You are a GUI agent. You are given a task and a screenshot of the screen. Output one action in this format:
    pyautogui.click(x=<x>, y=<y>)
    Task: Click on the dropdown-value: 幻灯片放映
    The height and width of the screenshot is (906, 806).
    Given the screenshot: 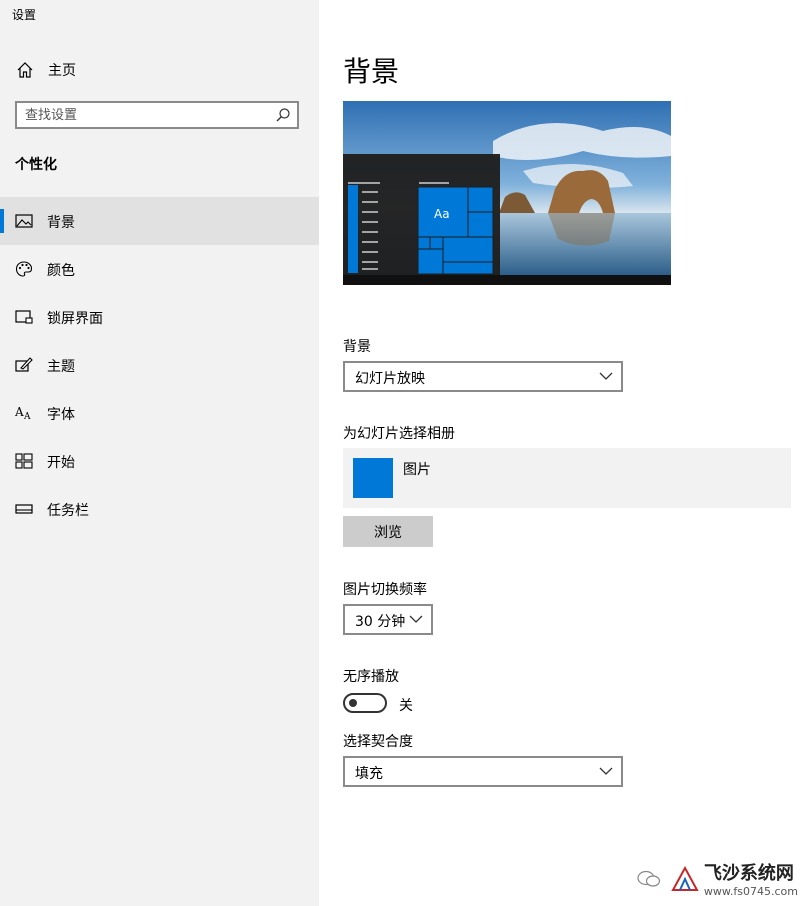 What is the action you would take?
    pyautogui.click(x=390, y=379)
    